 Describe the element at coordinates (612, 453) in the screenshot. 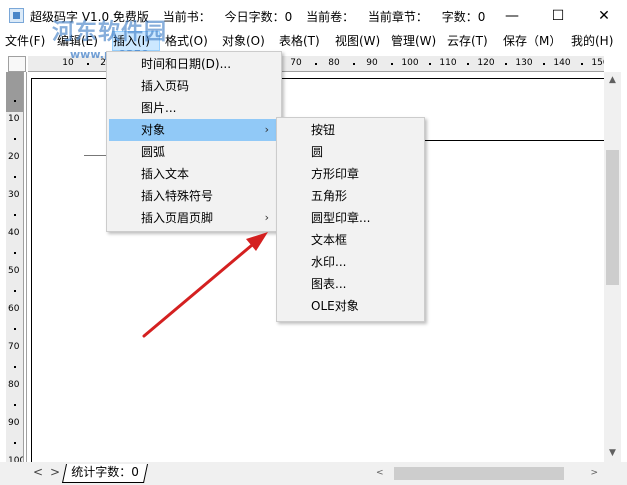

I see `scroll-down-icon: ▼` at that location.